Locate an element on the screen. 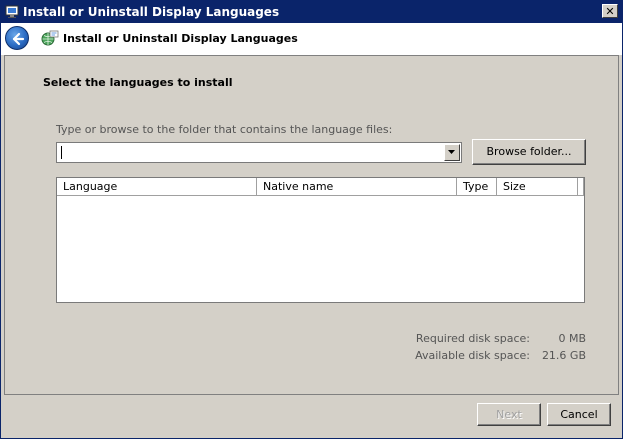  folder-path-combobox is located at coordinates (259, 152).